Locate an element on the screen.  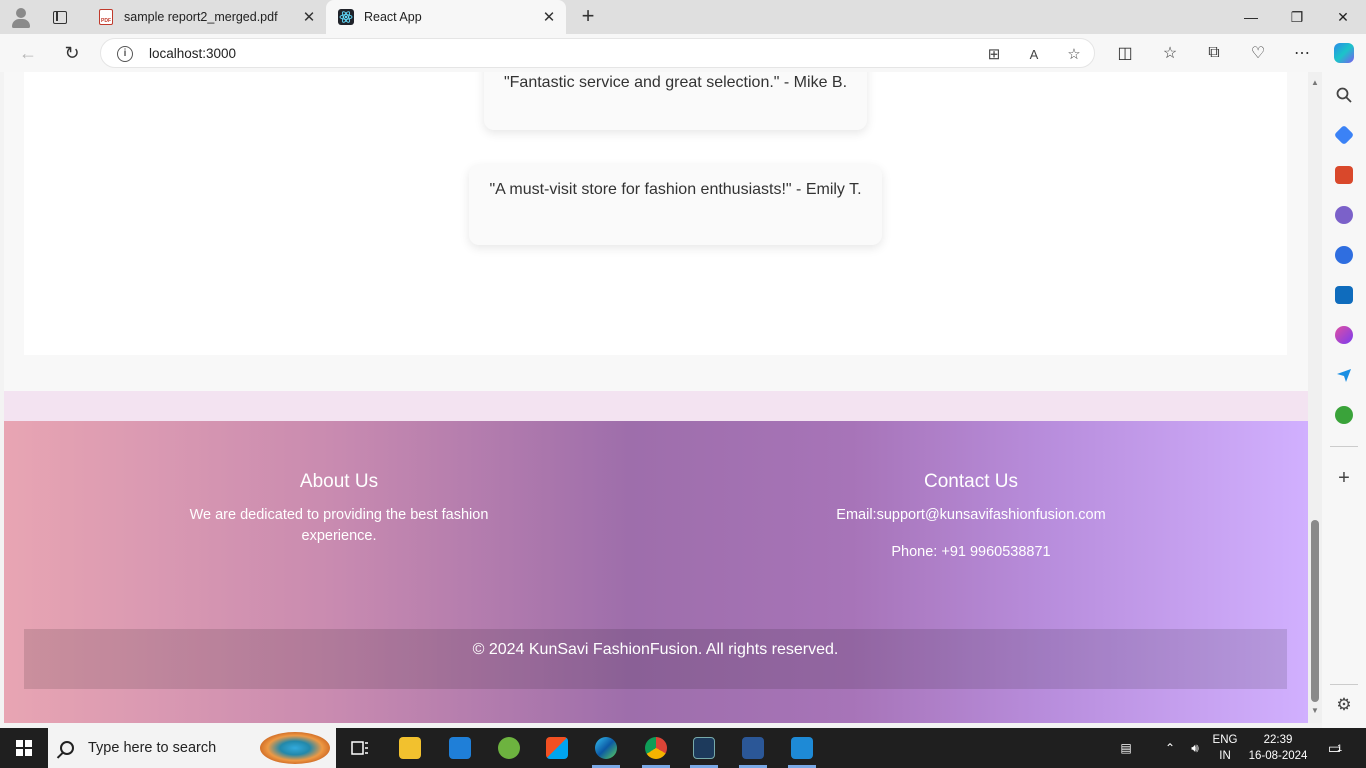
add-icon: + is located at coordinates (1344, 478).